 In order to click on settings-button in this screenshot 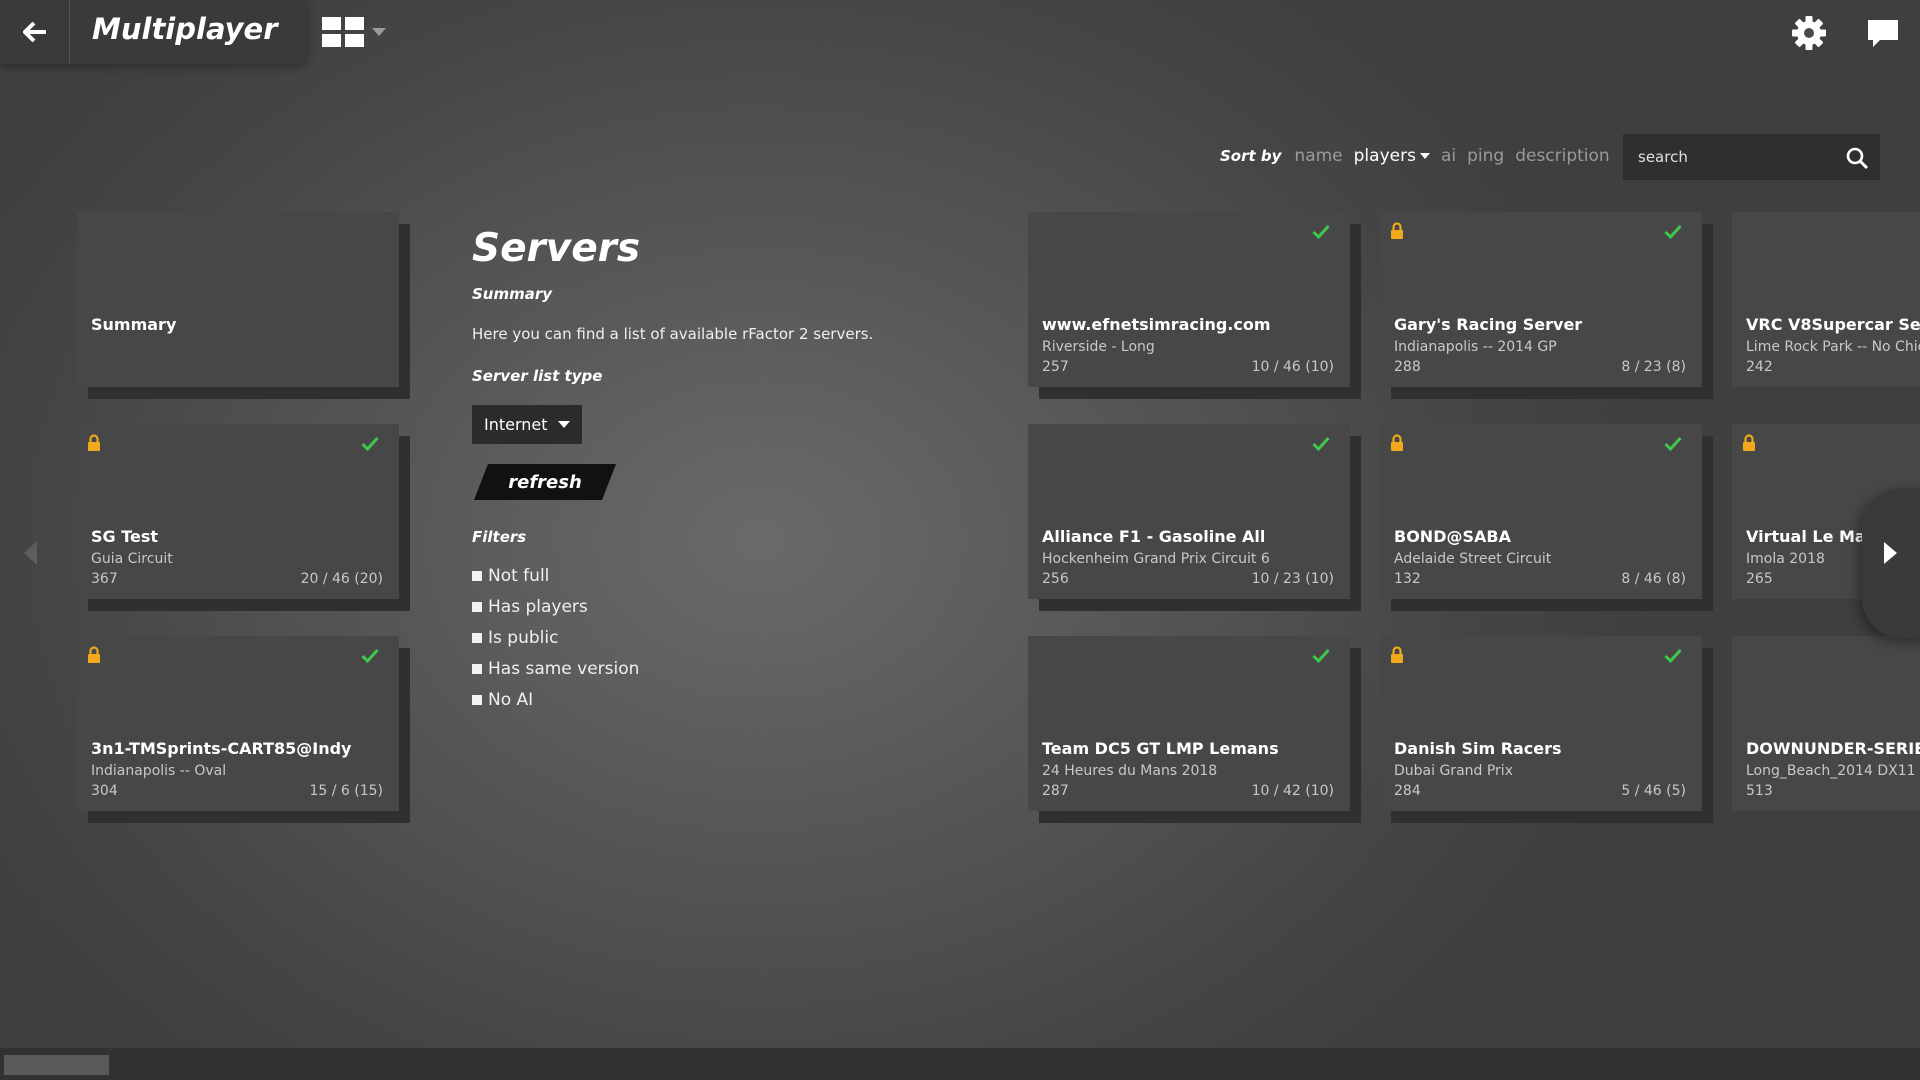, I will do `click(1809, 33)`.